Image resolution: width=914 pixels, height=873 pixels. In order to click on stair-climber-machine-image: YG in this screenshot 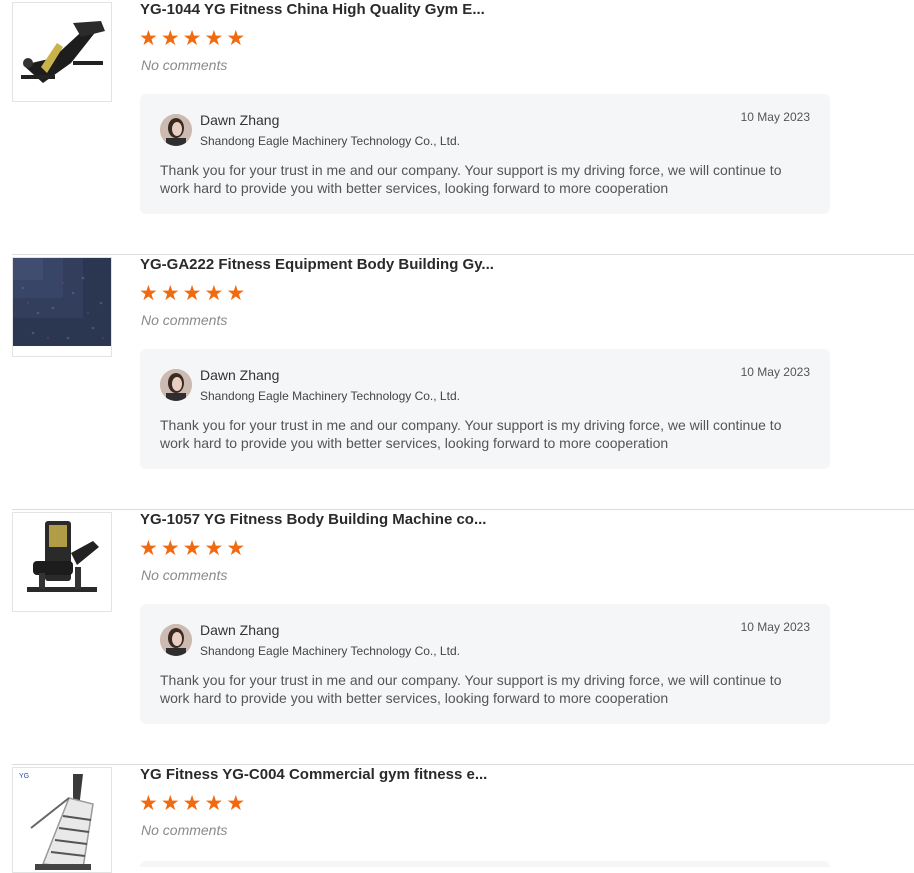, I will do `click(62, 820)`.